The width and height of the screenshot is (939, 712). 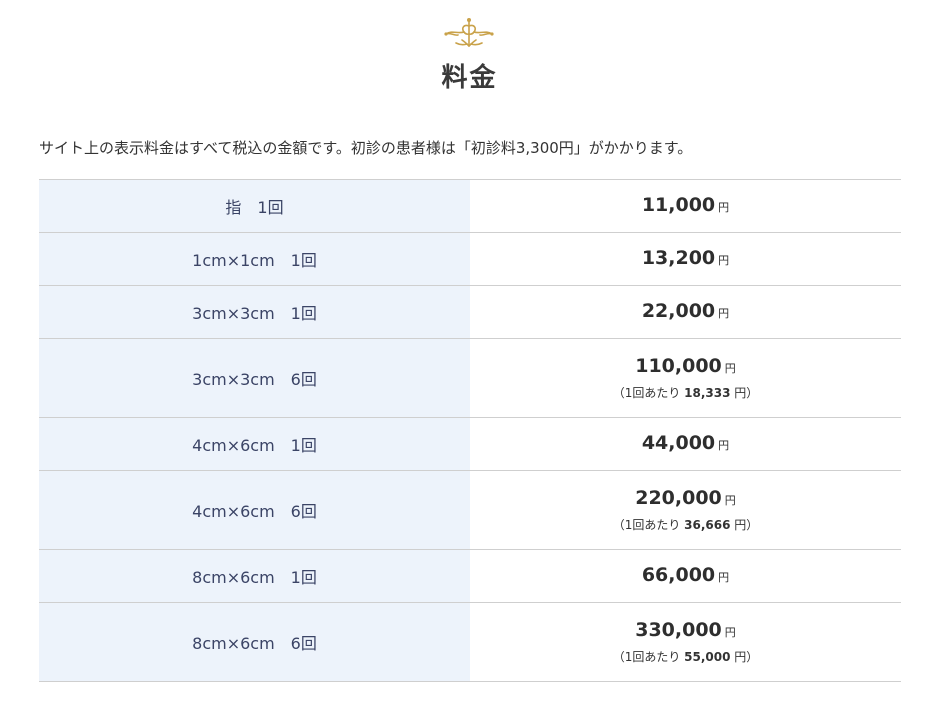 I want to click on price-cell: 330,000 円 （1回あたり 55,000 円）, so click(x=685, y=642).